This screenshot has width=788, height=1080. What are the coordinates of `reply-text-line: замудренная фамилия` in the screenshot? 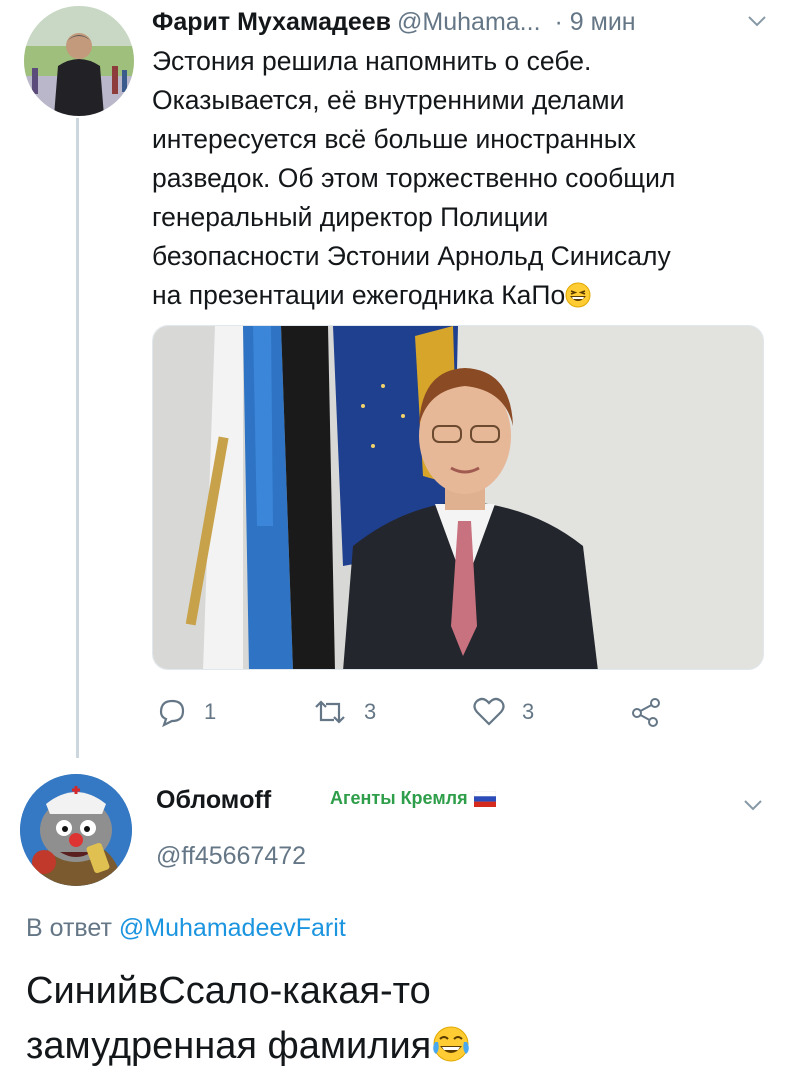 It's located at (229, 1046).